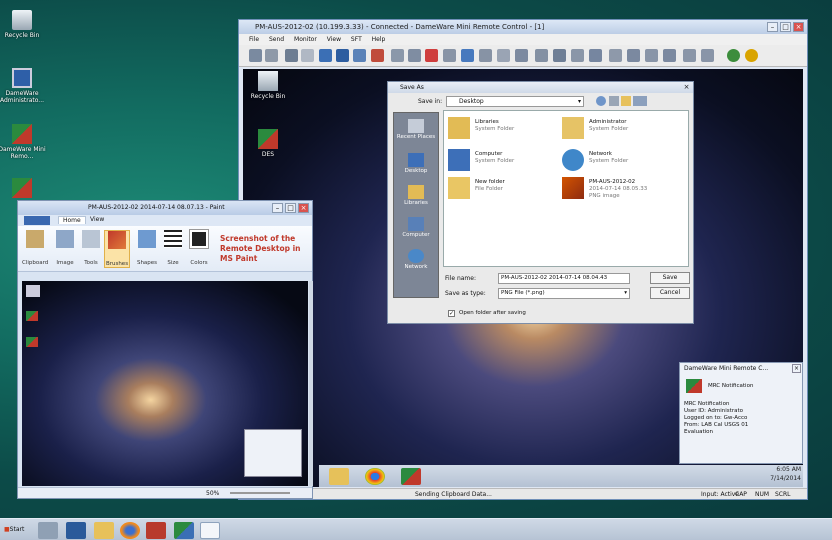 This screenshot has width=832, height=540. What do you see at coordinates (416, 259) in the screenshot?
I see `place-network: Network` at bounding box center [416, 259].